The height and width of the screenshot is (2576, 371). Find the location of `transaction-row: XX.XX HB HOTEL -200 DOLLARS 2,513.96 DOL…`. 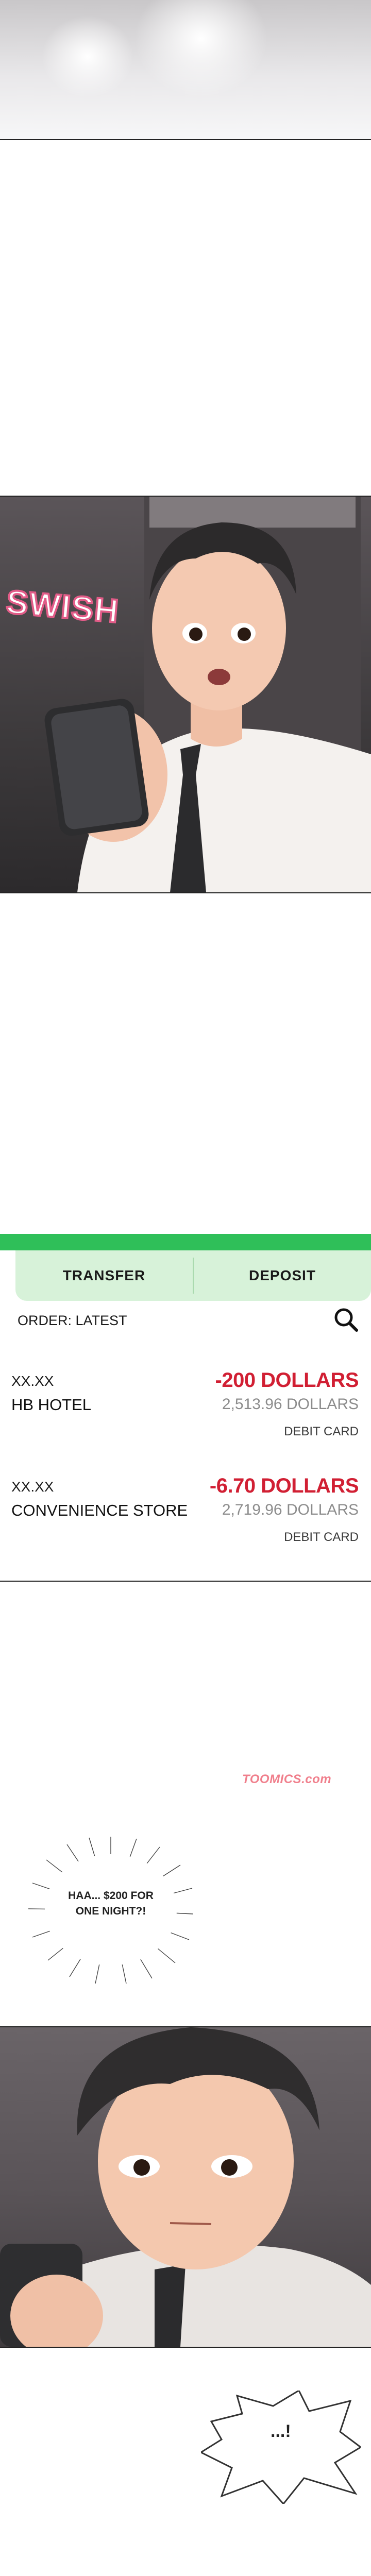

transaction-row: XX.XX HB HOTEL -200 DOLLARS 2,513.96 DOL… is located at coordinates (185, 1417).